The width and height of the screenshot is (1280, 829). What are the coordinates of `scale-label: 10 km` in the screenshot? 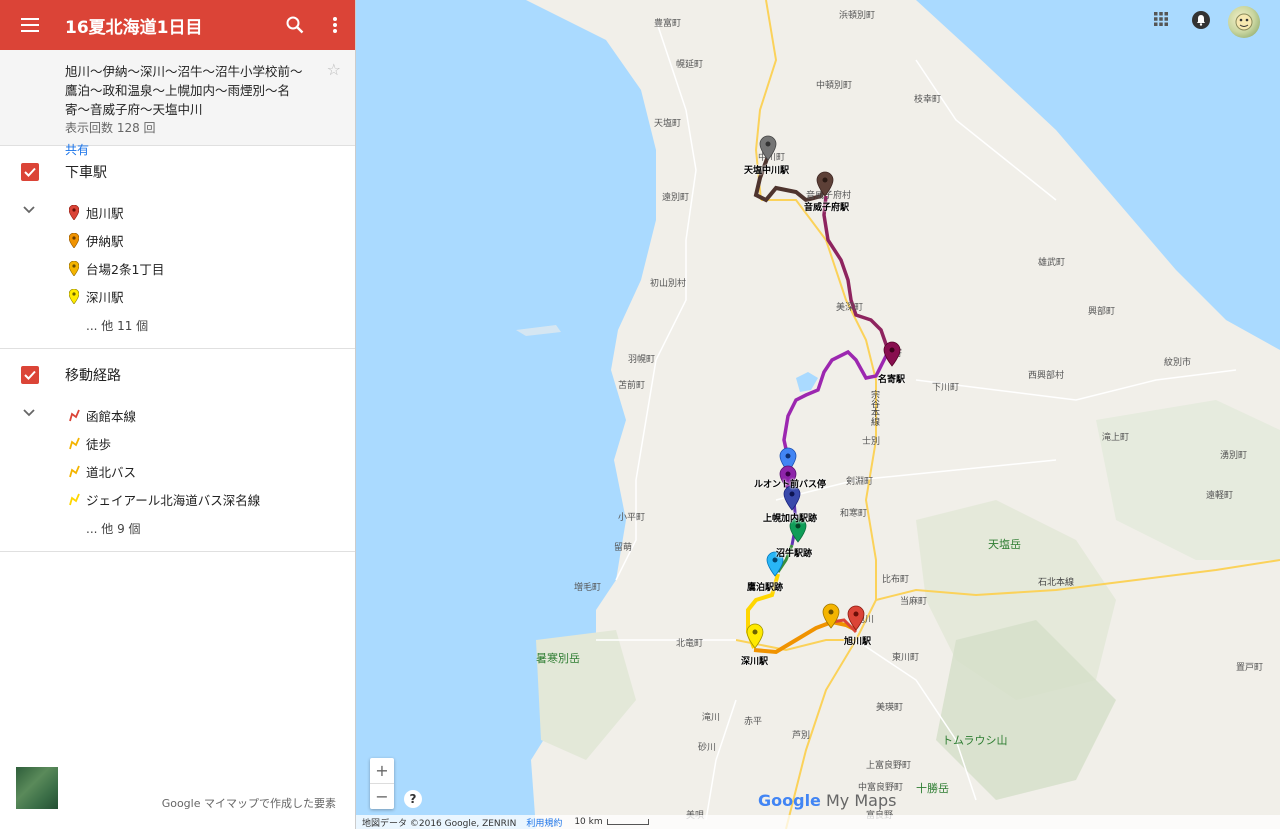 It's located at (588, 822).